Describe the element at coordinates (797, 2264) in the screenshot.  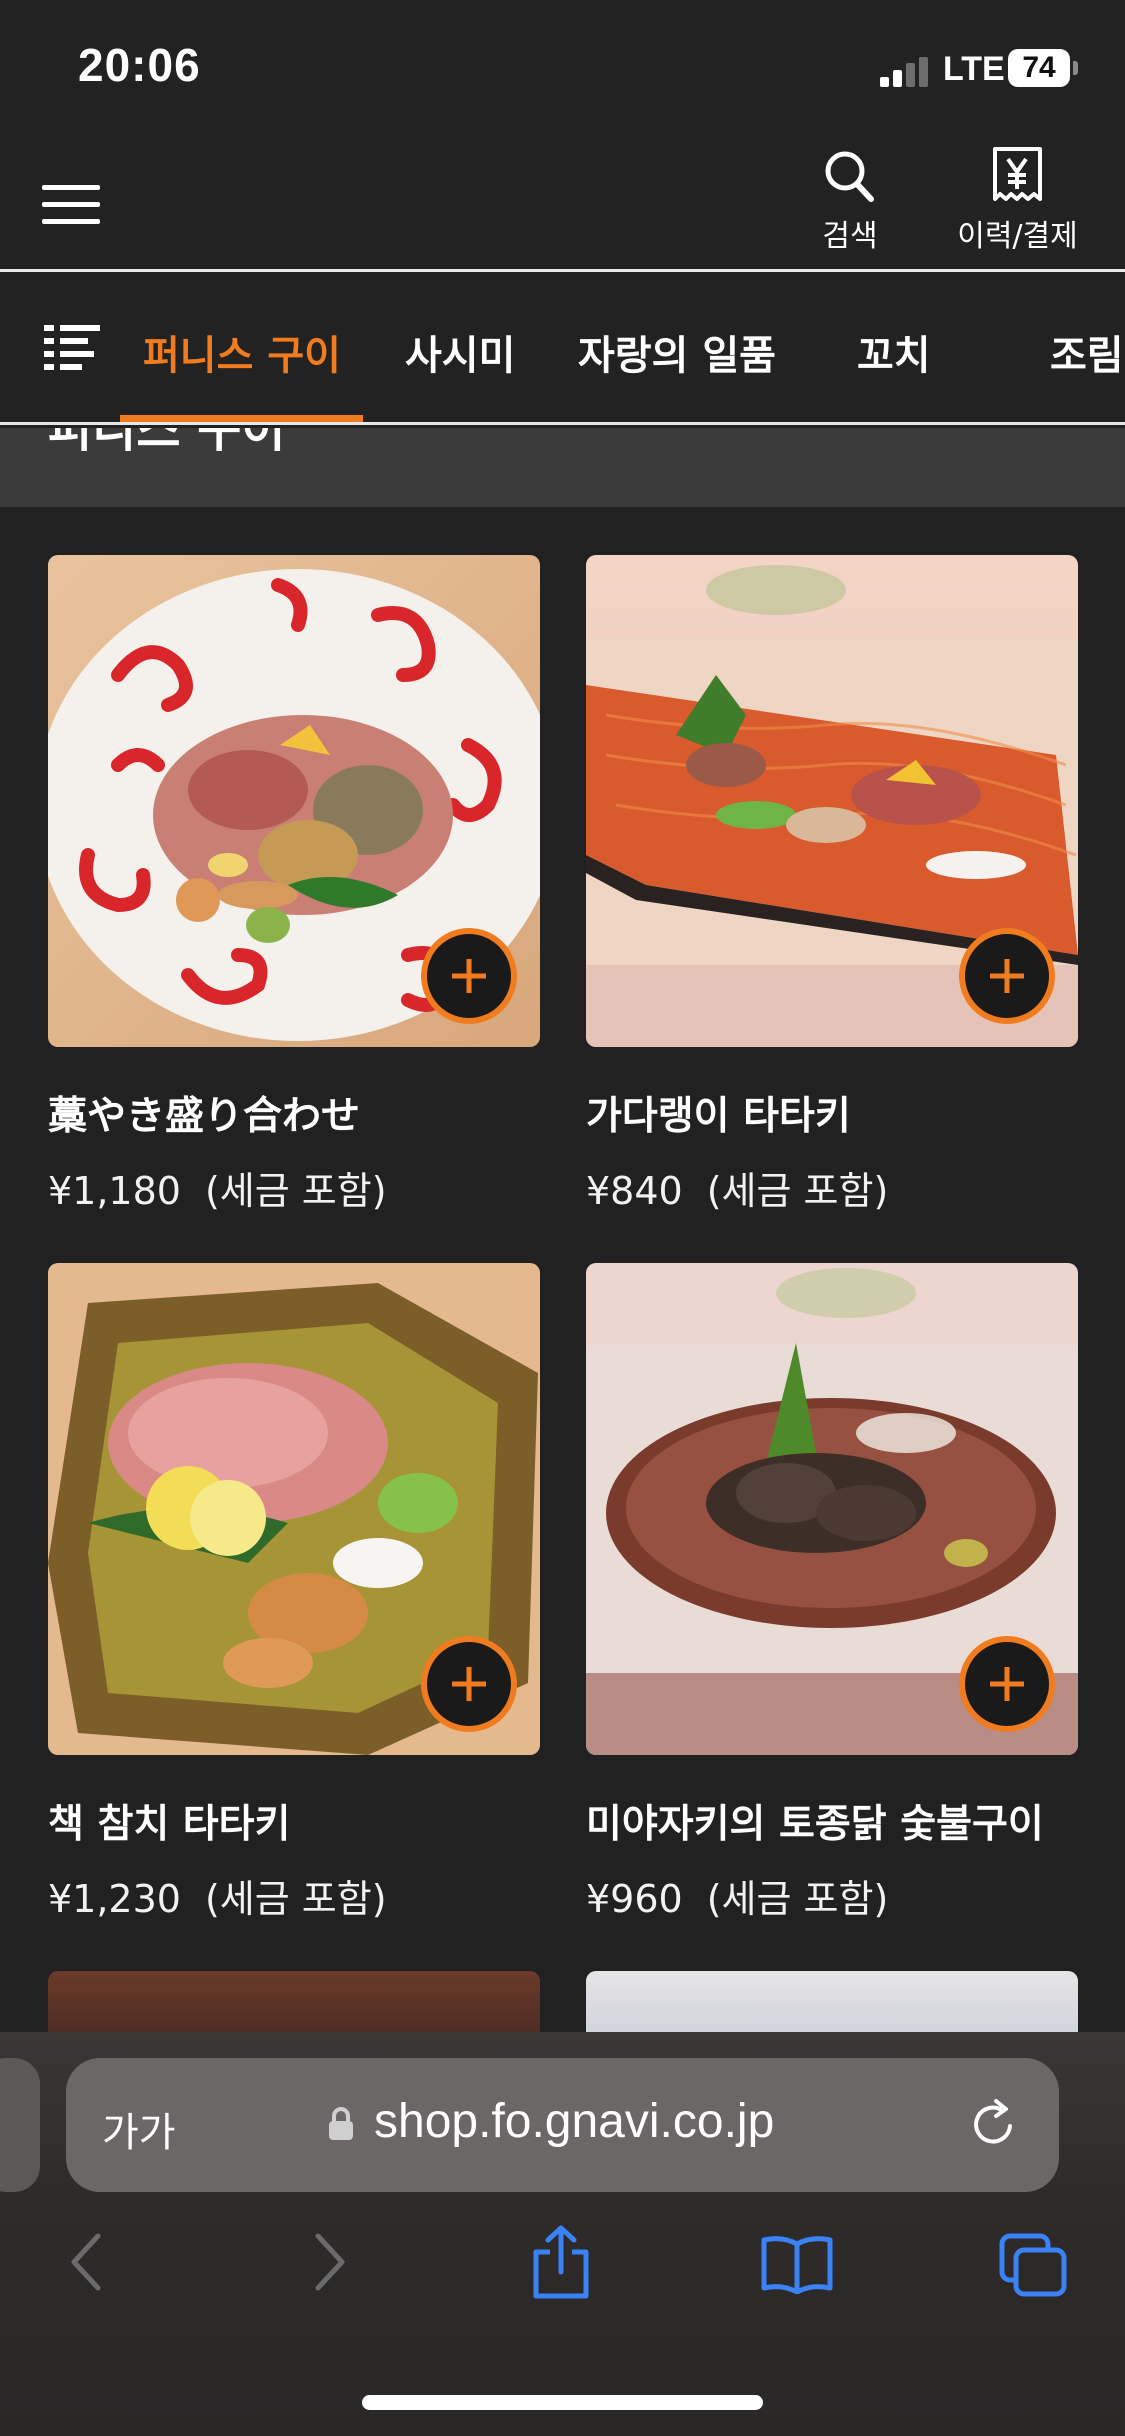
I see `bookmarks-icon` at that location.